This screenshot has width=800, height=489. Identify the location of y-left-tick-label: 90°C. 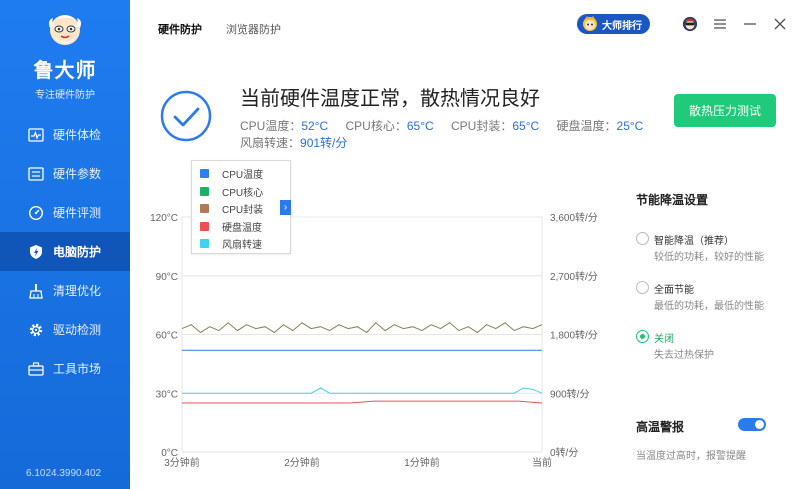
(167, 277).